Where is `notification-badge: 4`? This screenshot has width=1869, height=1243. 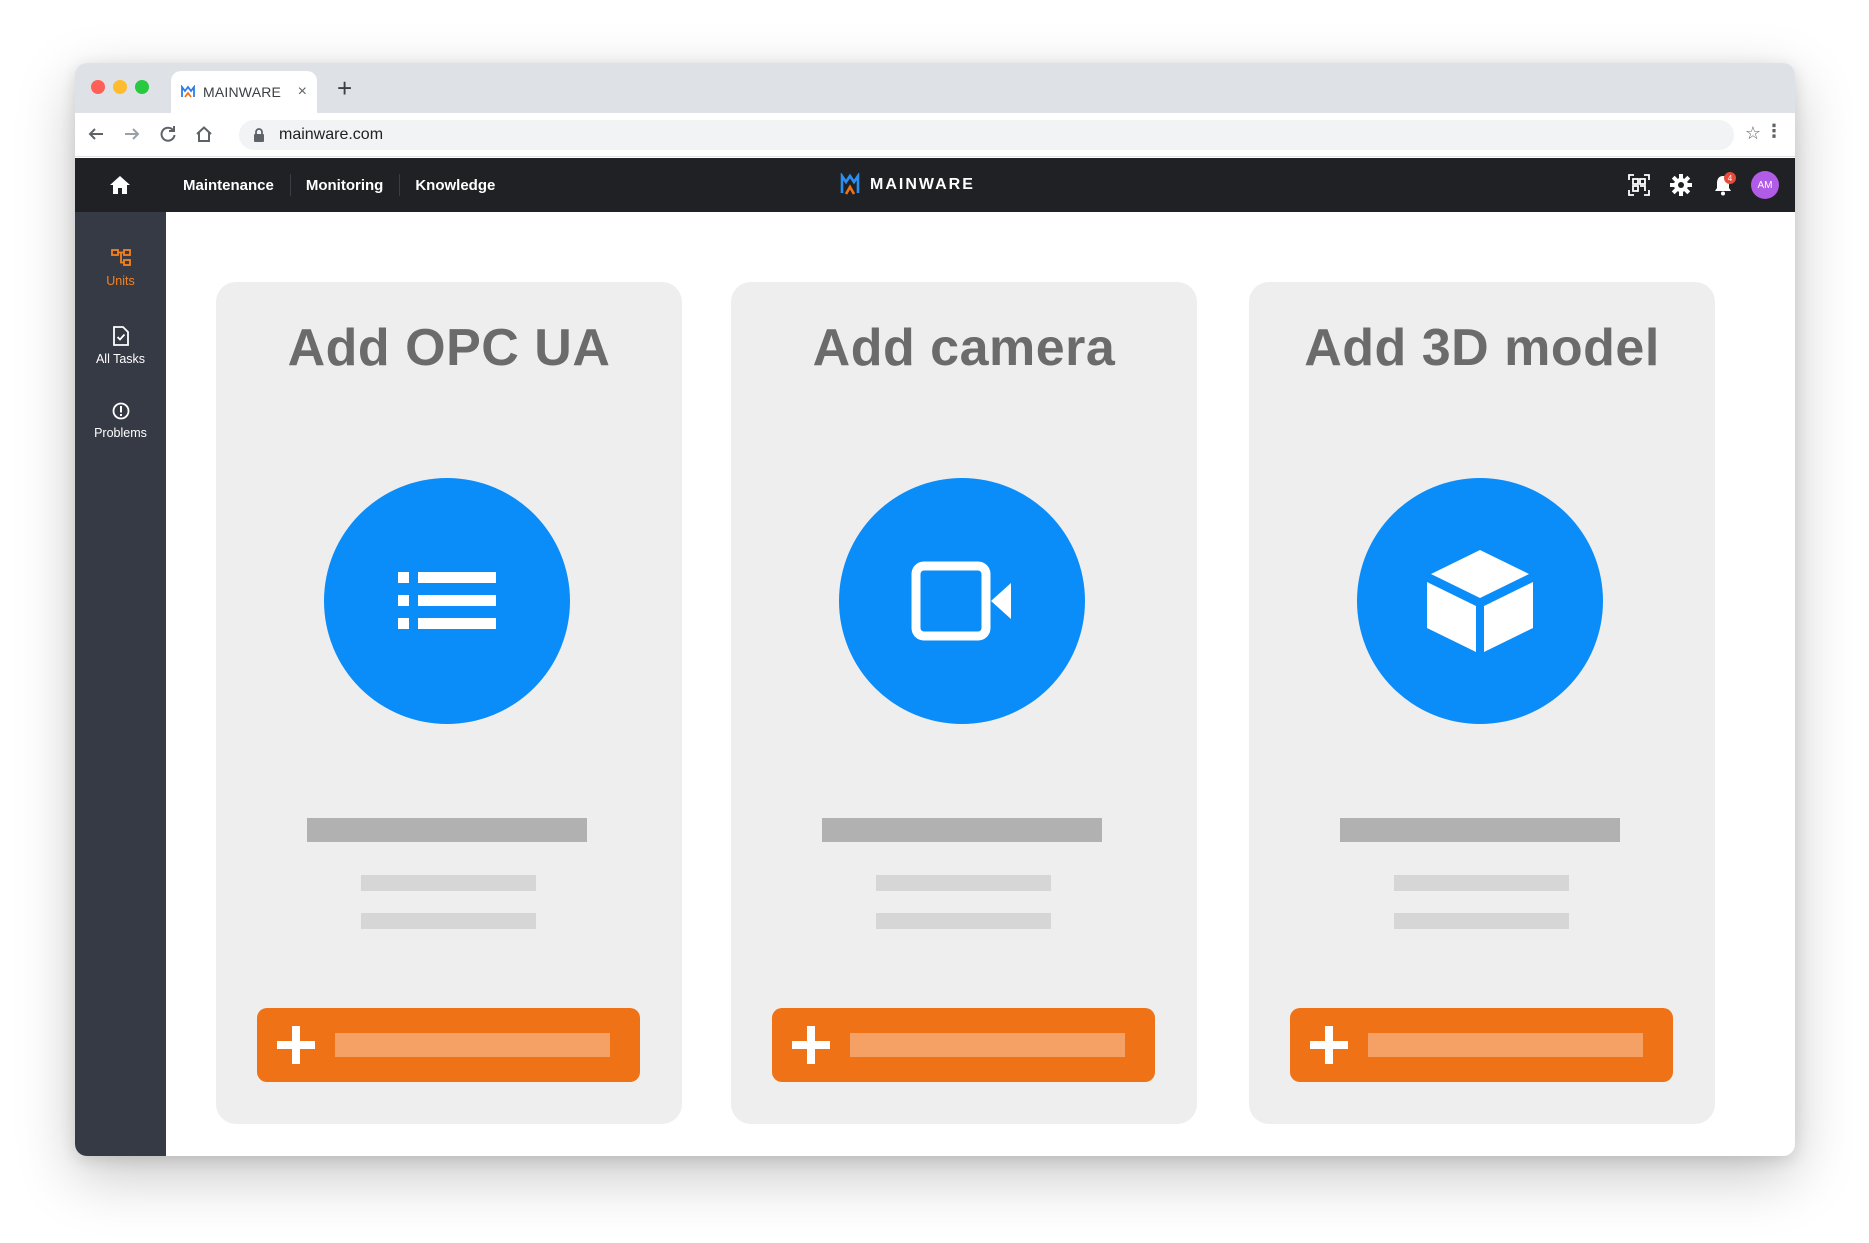
notification-badge: 4 is located at coordinates (1730, 178).